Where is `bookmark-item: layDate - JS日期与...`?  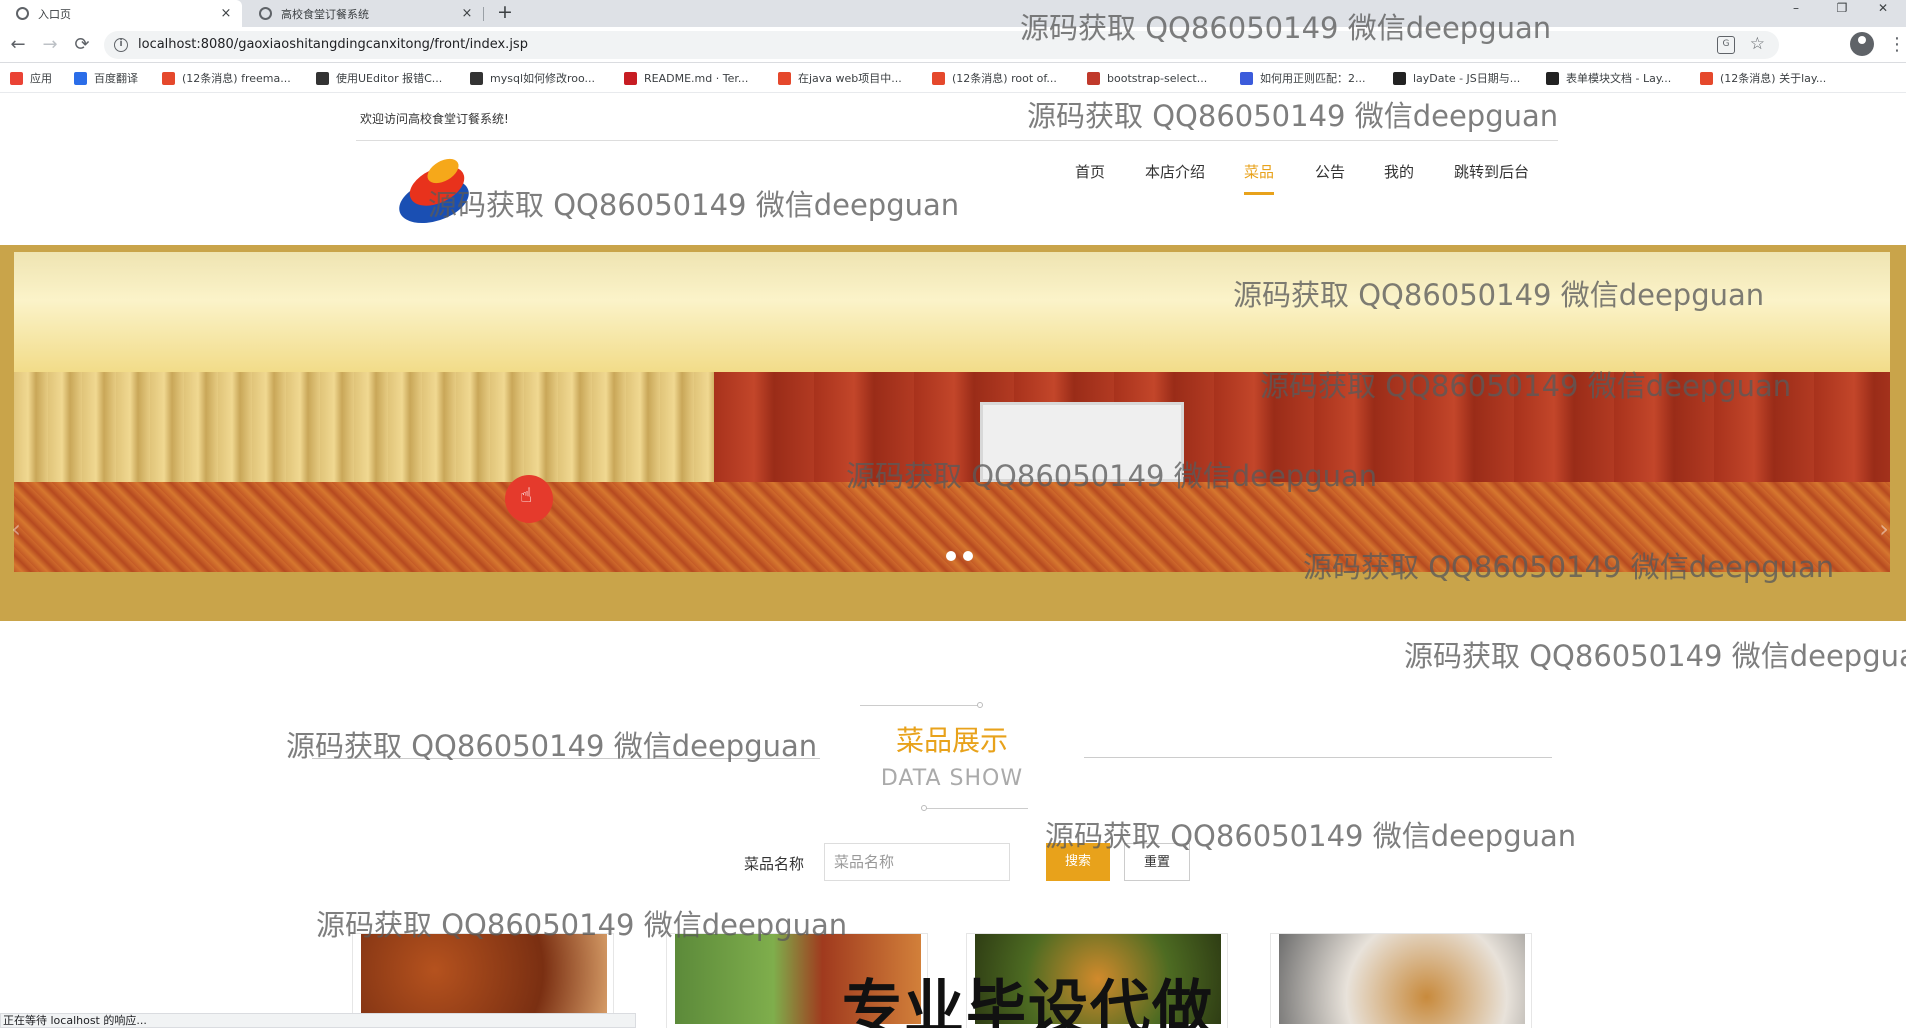 bookmark-item: layDate - JS日期与... is located at coordinates (1456, 78).